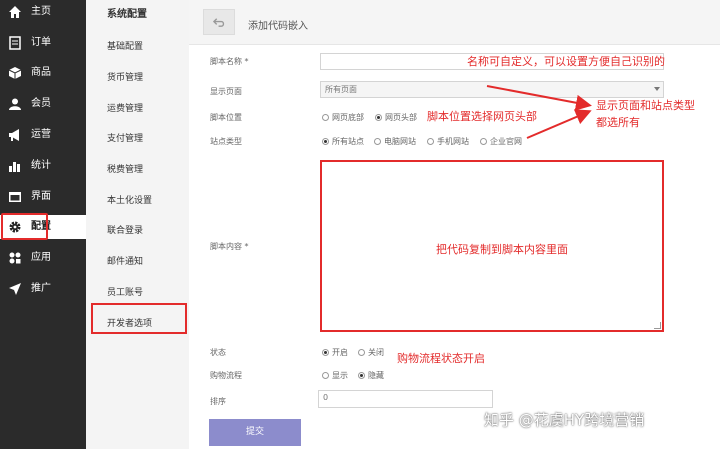 This screenshot has height=449, width=720. Describe the element at coordinates (226, 375) in the screenshot. I see `shopping-flow-label: 购物流程` at that location.